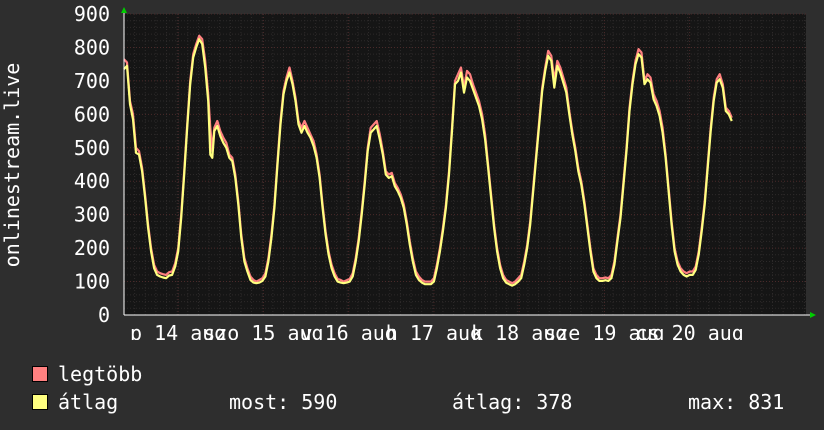 The image size is (824, 430). I want to click on y-axis-arrow, so click(124, 10).